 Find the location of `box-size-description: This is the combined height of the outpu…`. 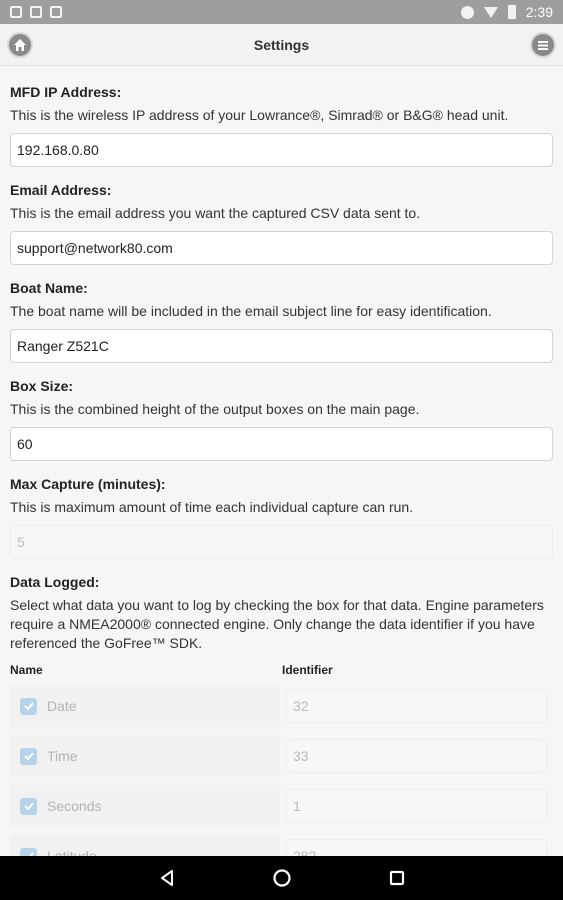

box-size-description: This is the combined height of the outpu… is located at coordinates (215, 409).